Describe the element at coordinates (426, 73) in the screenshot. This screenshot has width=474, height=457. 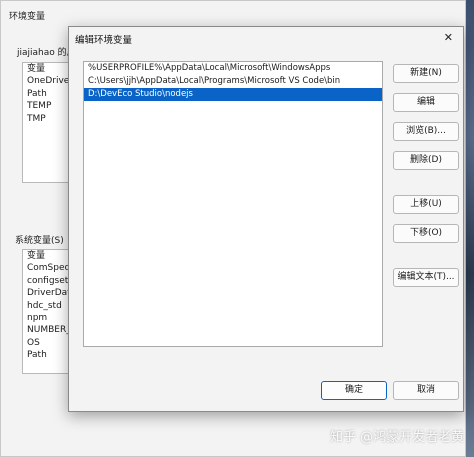
I see `new-button: 新建(N)` at that location.